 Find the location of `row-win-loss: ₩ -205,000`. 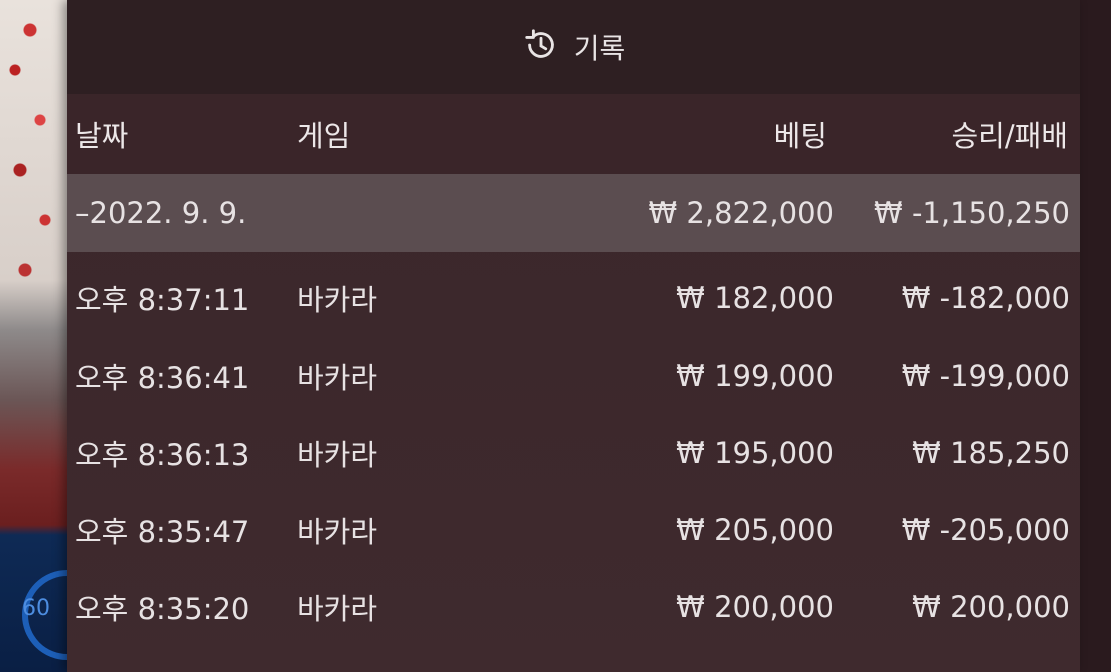

row-win-loss: ₩ -205,000 is located at coordinates (985, 530).